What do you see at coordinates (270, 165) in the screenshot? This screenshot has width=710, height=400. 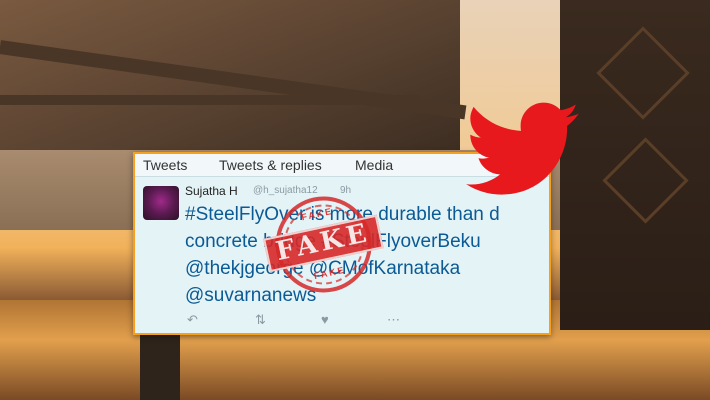 I see `tab-tweets-replies: Tweets & replies` at bounding box center [270, 165].